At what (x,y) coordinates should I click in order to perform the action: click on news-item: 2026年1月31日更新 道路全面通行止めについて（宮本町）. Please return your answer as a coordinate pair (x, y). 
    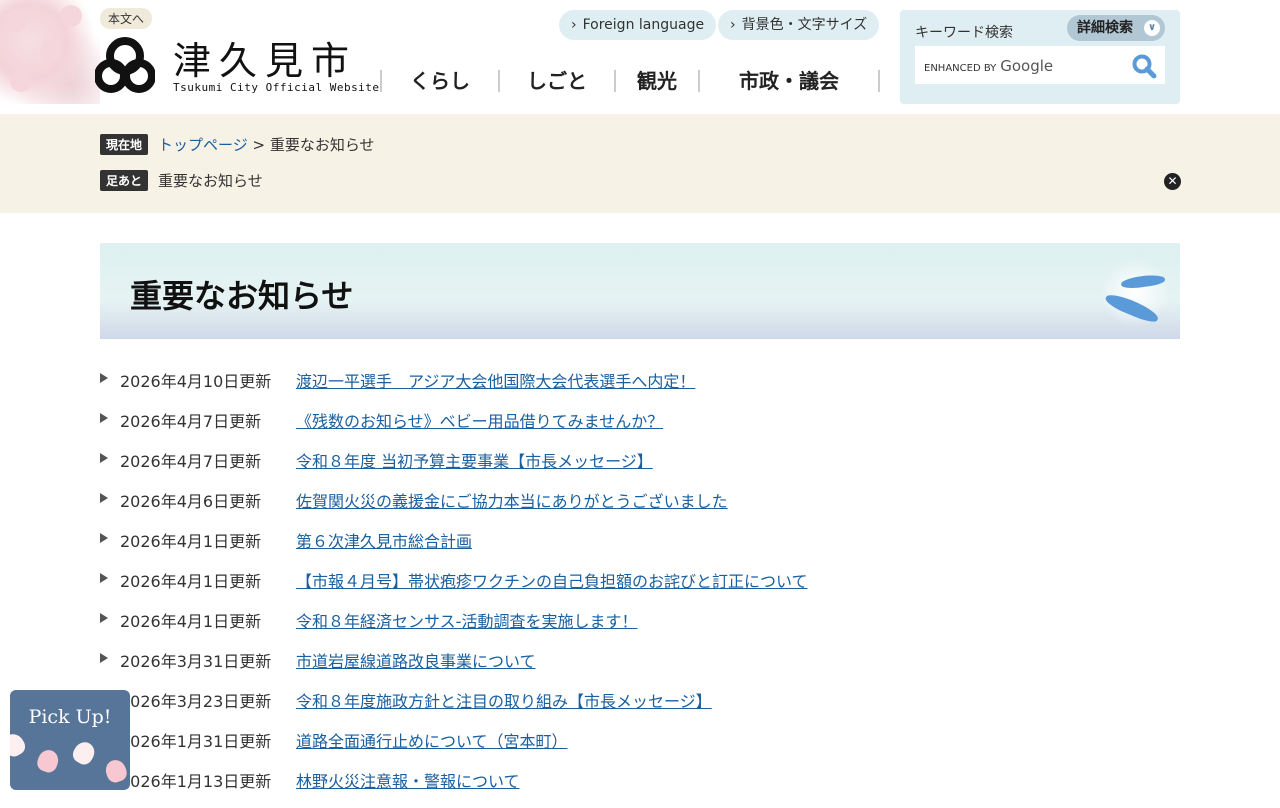
    Looking at the image, I should click on (454, 748).